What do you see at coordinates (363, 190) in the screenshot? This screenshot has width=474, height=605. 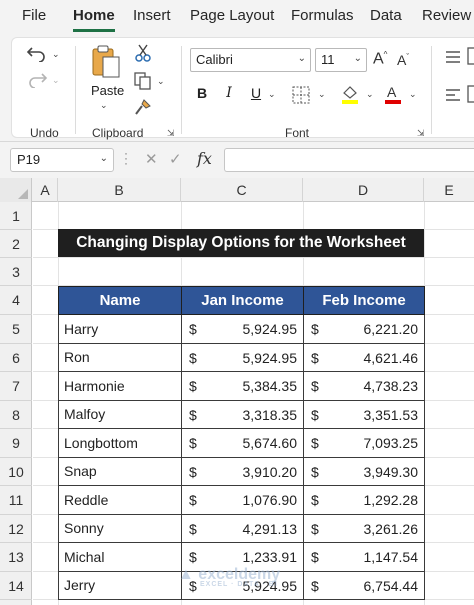 I see `column-header-d: D` at bounding box center [363, 190].